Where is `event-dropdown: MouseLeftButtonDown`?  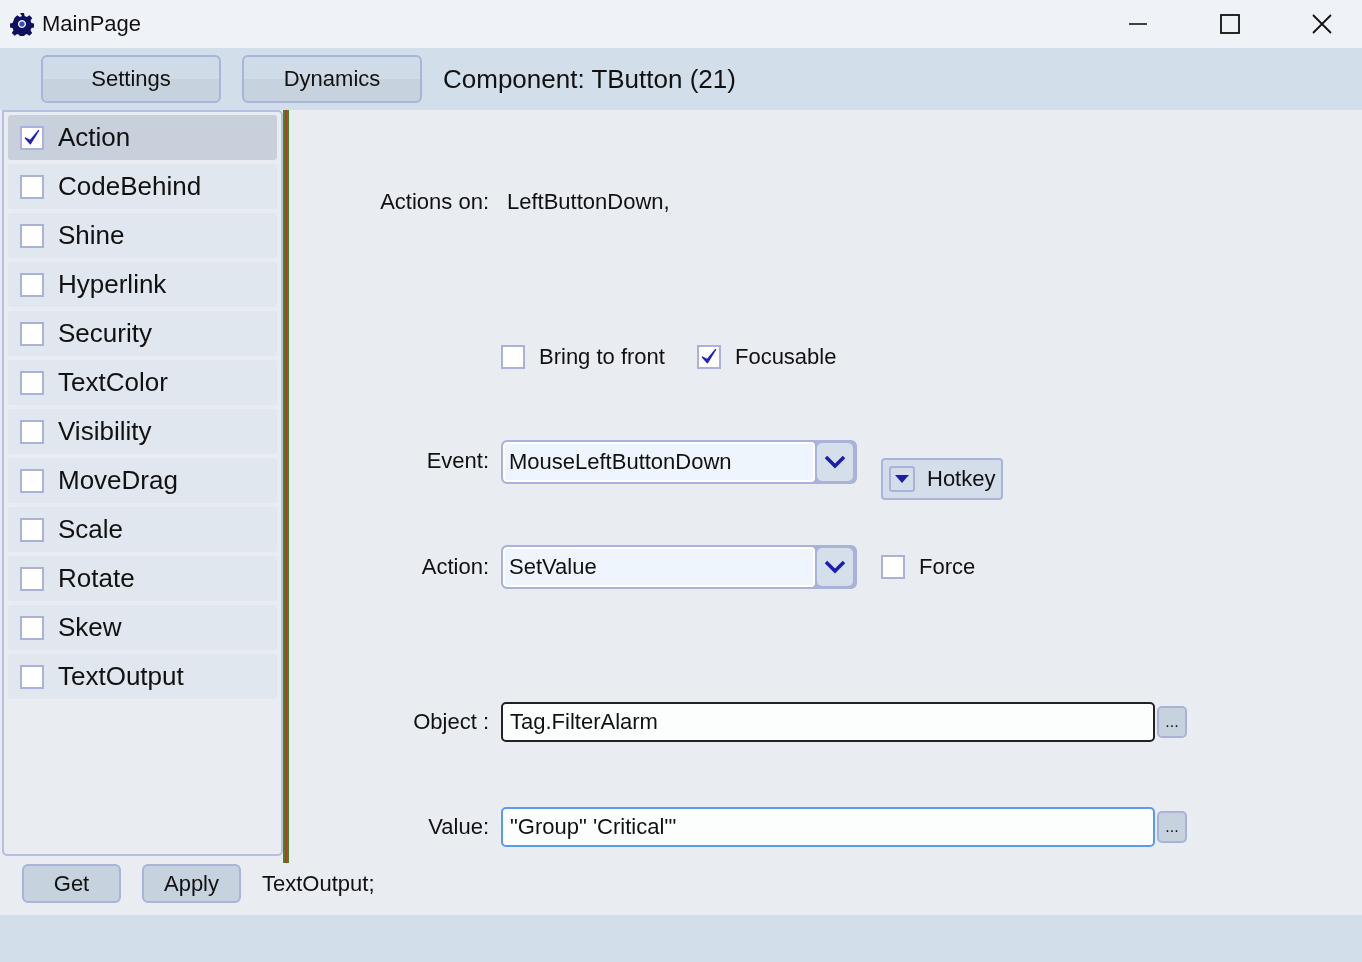 event-dropdown: MouseLeftButtonDown is located at coordinates (679, 462).